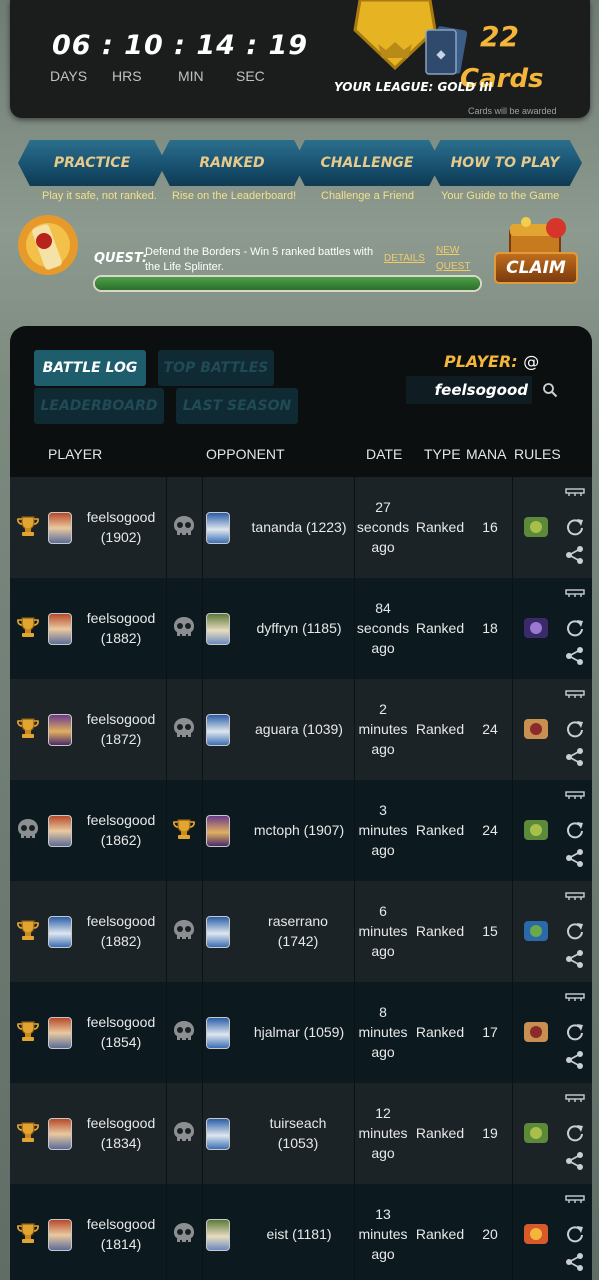 Image resolution: width=599 pixels, height=1280 pixels. I want to click on how-to-play-button: HOW TO PLAY, so click(505, 163).